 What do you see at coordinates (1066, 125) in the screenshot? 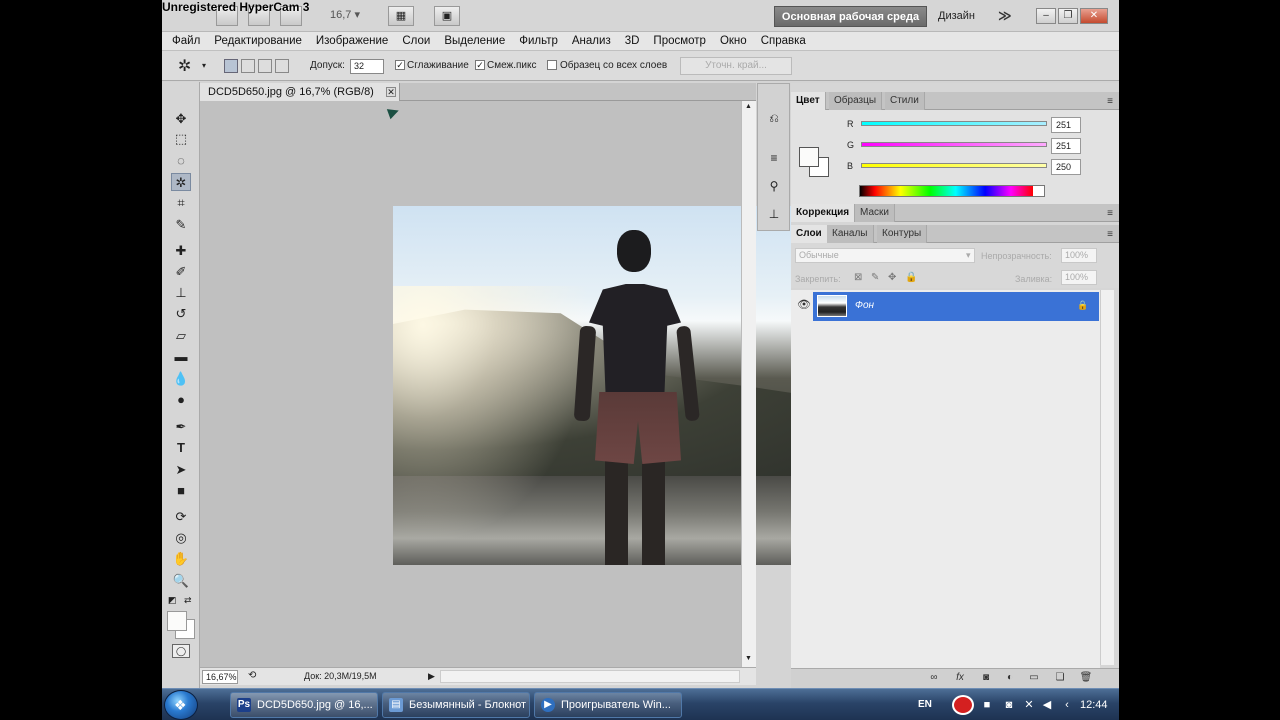
I see `r-value-input: 251` at bounding box center [1066, 125].